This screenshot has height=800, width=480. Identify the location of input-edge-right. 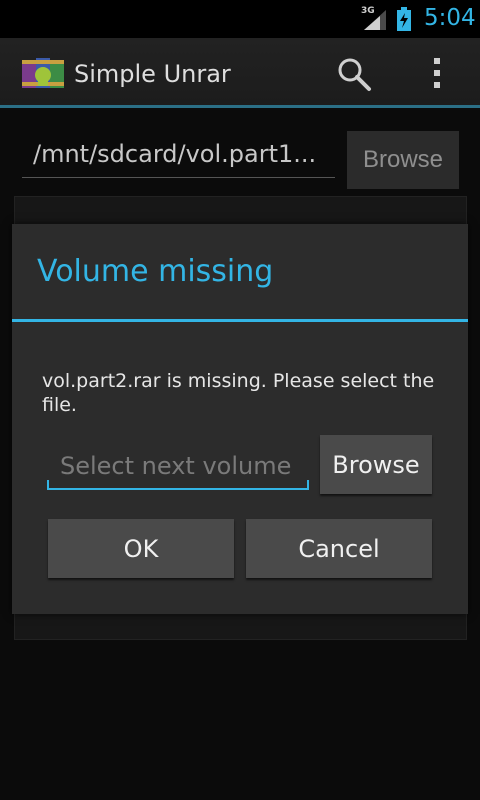
(308, 485).